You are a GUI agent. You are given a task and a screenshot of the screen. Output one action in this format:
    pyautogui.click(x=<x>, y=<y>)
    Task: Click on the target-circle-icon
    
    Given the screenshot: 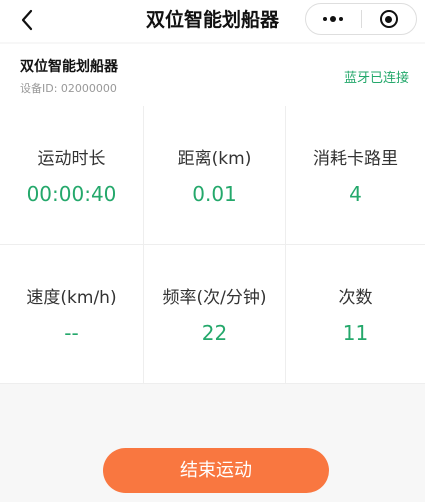 What is the action you would take?
    pyautogui.click(x=388, y=19)
    